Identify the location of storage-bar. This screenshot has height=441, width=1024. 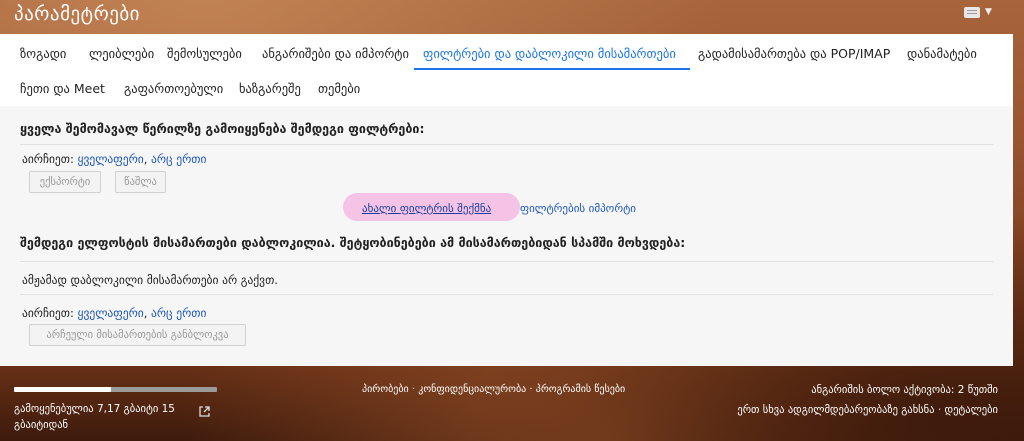
(115, 389).